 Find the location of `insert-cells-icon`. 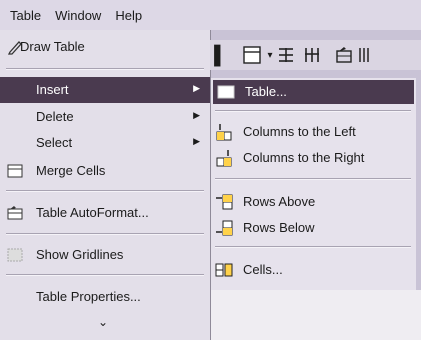

insert-cells-icon is located at coordinates (224, 270).